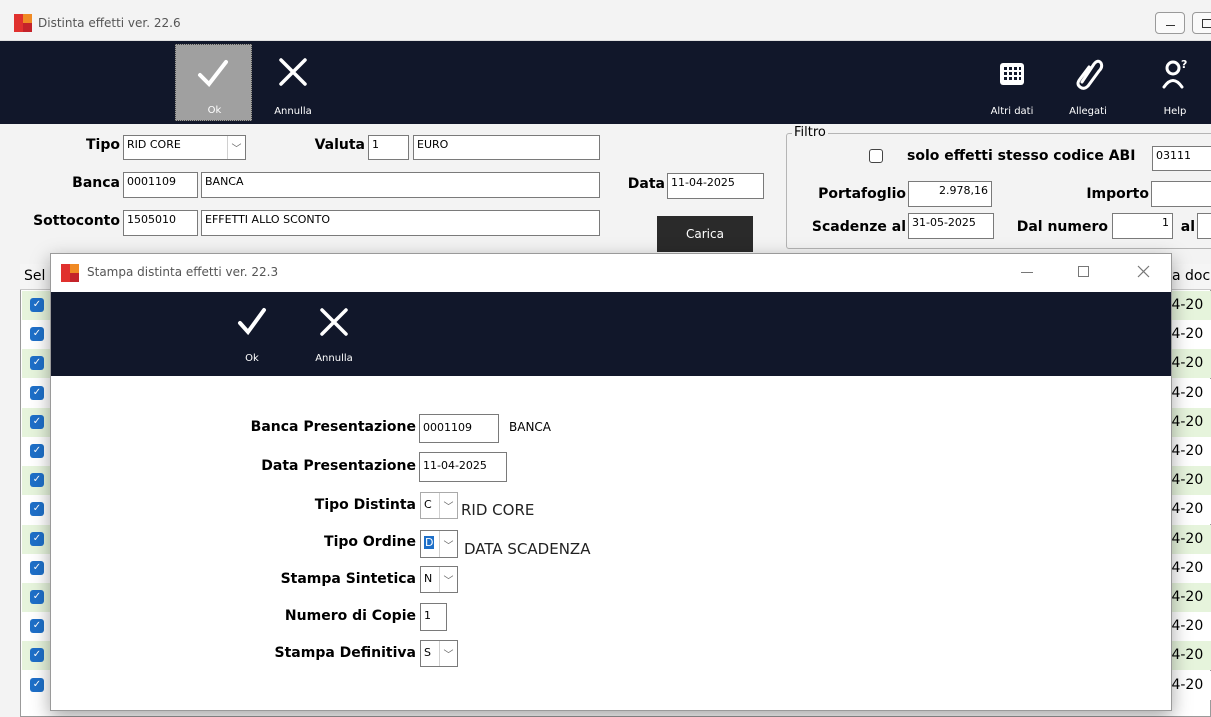 This screenshot has height=717, width=1211. Describe the element at coordinates (1170, 25) in the screenshot. I see `minimize-icon` at that location.